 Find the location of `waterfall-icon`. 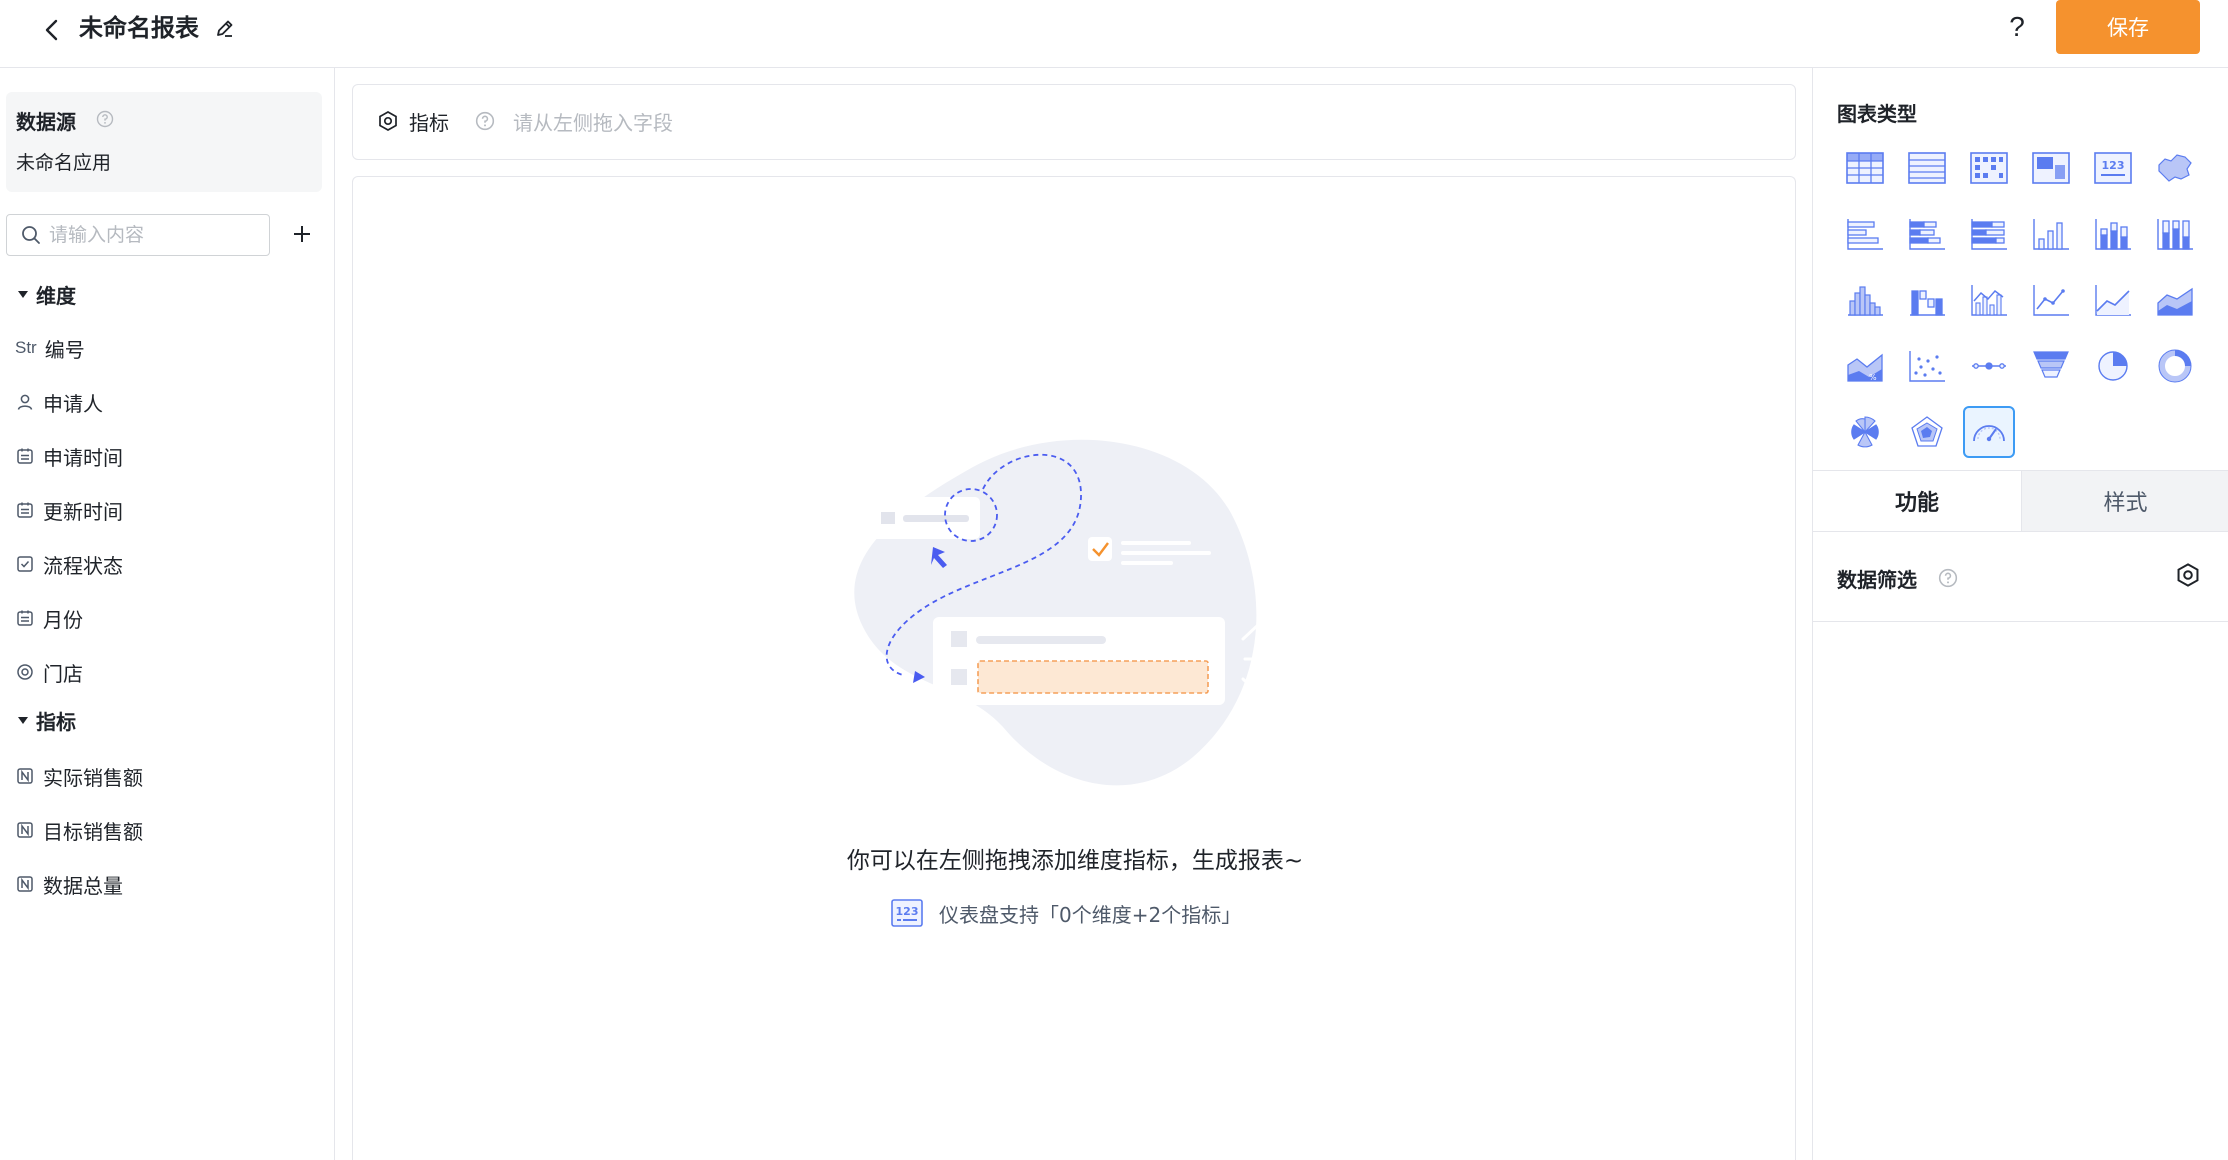

waterfall-icon is located at coordinates (1927, 303).